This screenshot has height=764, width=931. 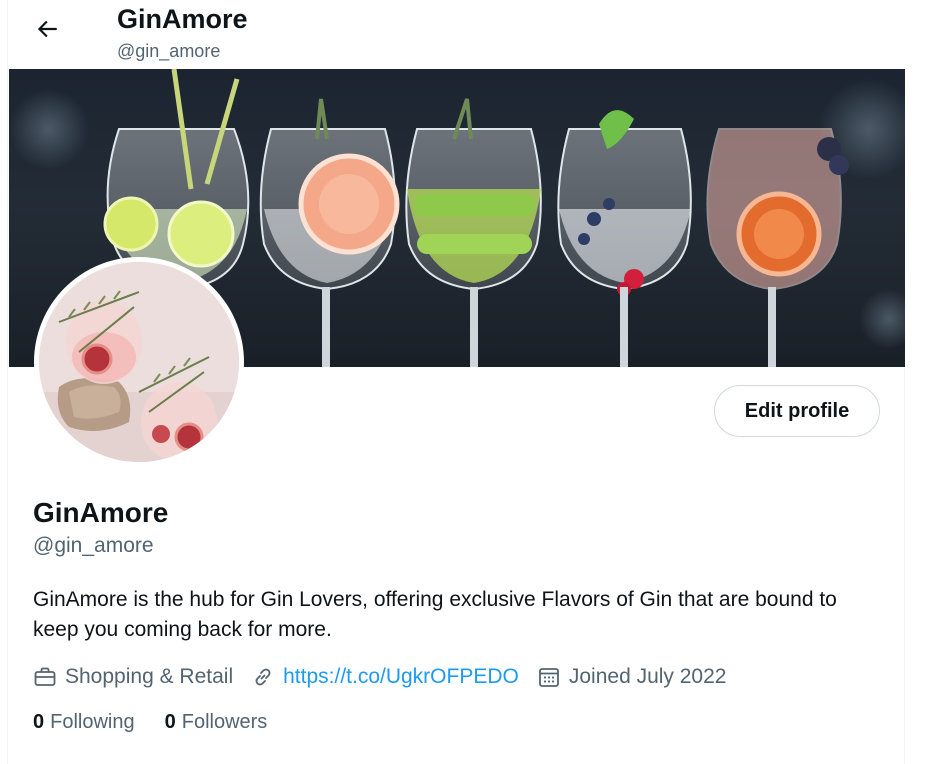 I want to click on profile-joined-label: Joined July 2022, so click(x=647, y=676).